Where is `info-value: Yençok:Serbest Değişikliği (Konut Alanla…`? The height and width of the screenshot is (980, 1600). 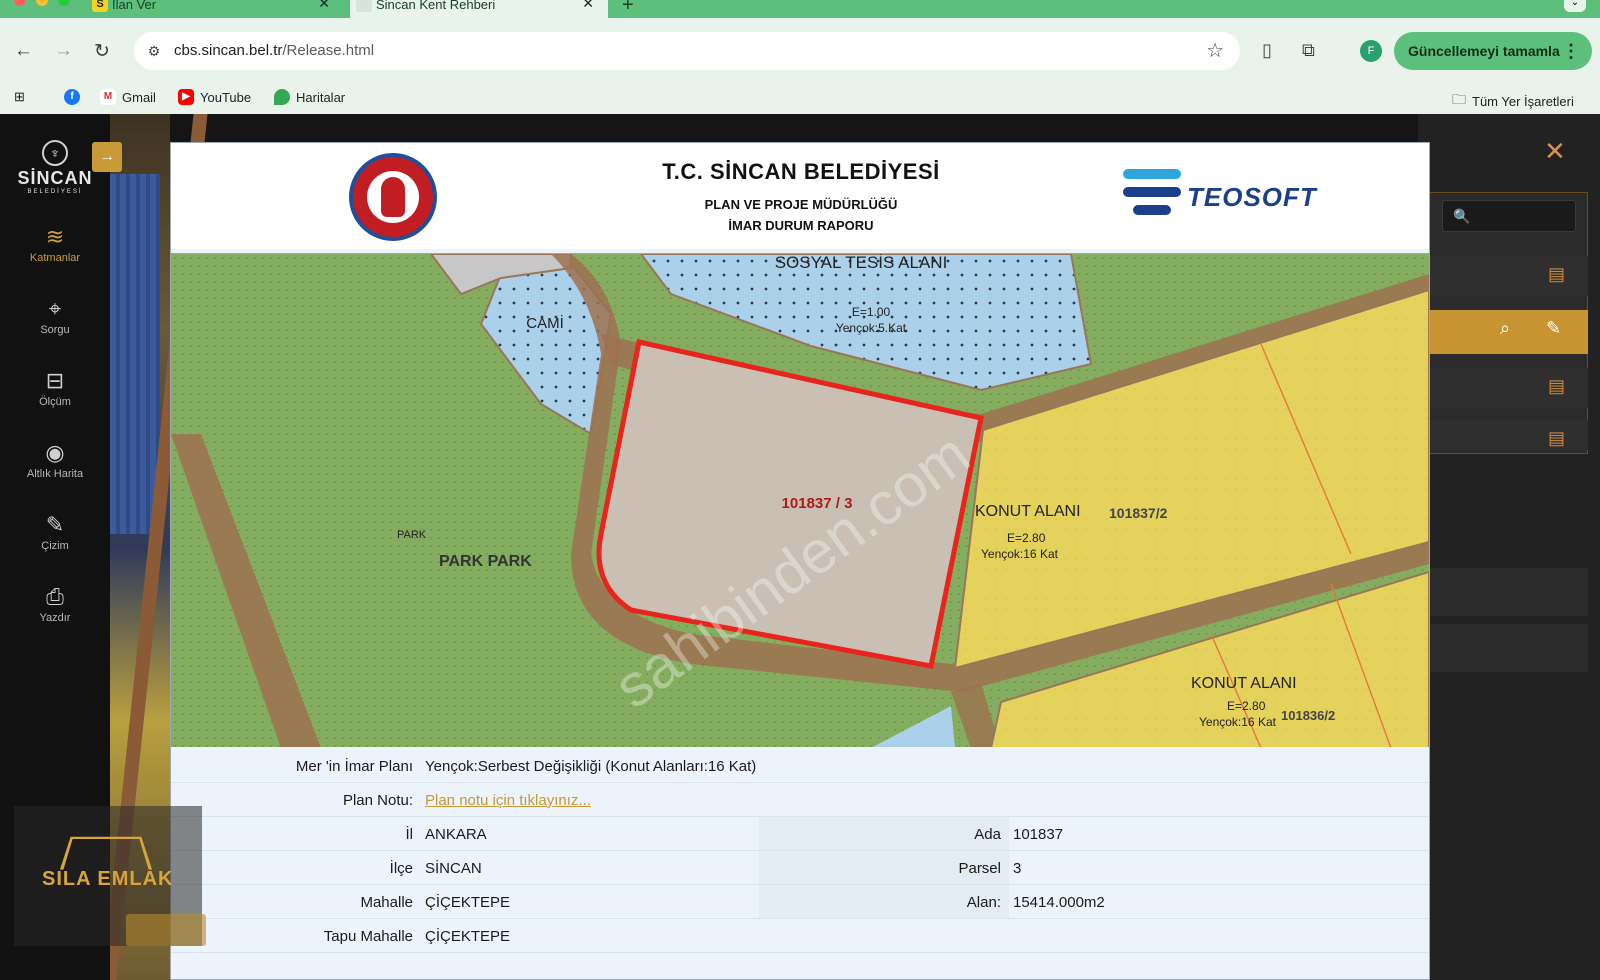 info-value: Yençok:Serbest Değişikliği (Konut Alanla… is located at coordinates (591, 766).